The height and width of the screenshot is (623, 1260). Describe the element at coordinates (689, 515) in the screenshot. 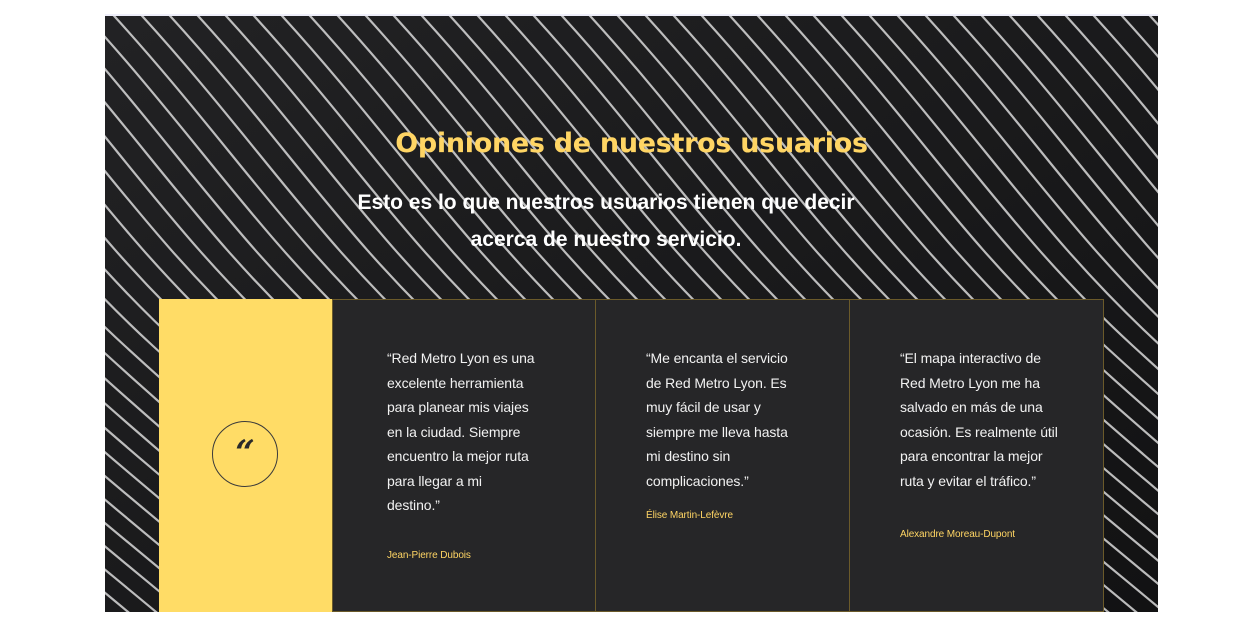

I see `testimonial-author: Élise Martin-Lefèvre` at that location.